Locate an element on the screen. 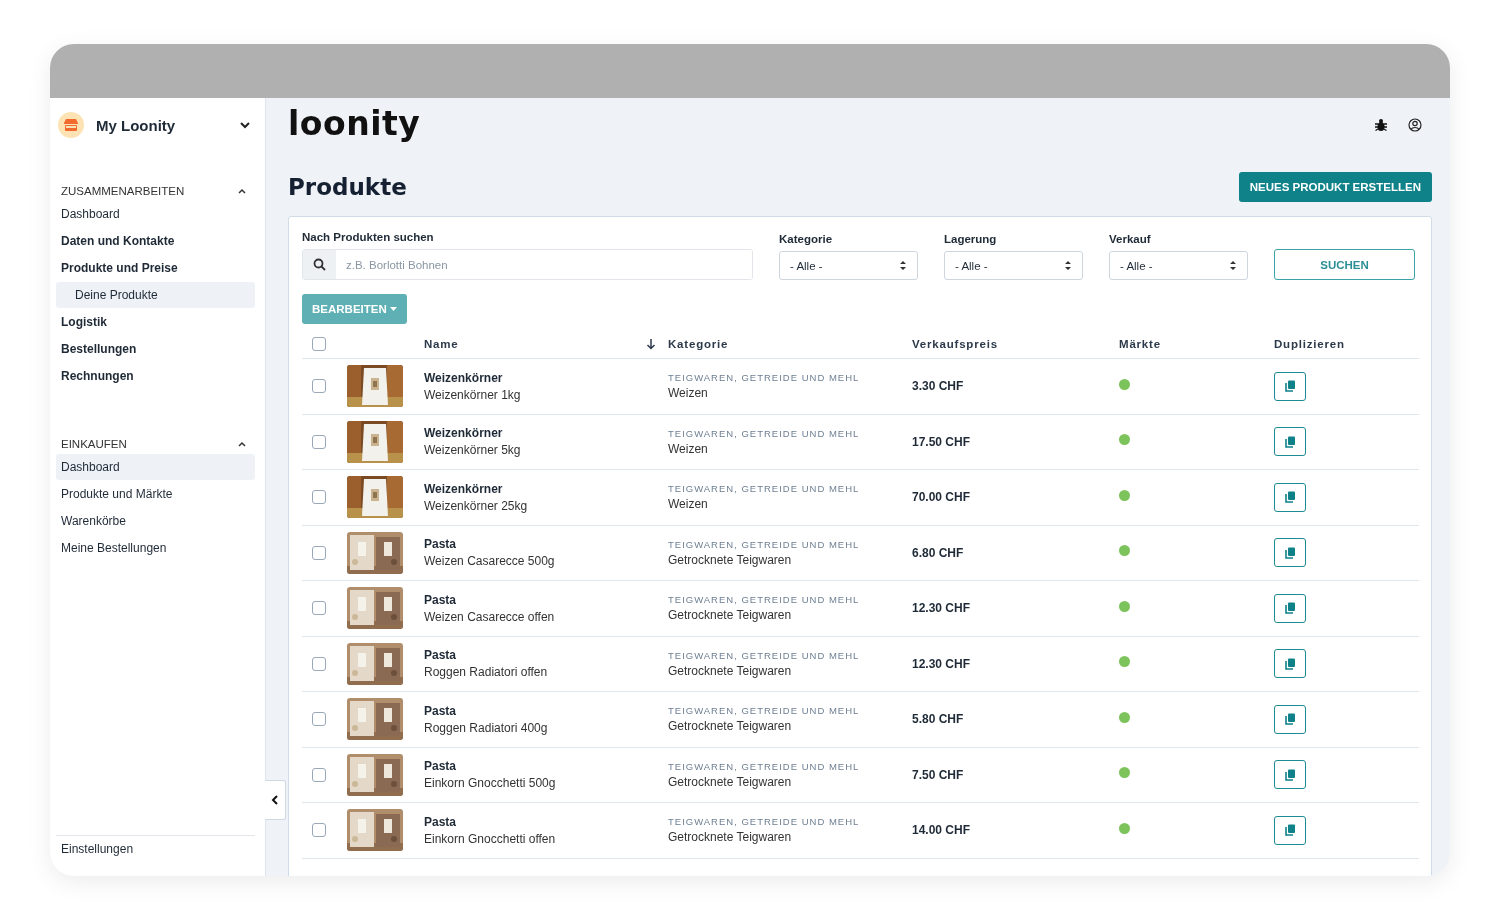 The width and height of the screenshot is (1500, 920). price-text: 6.80 CHF is located at coordinates (938, 552).